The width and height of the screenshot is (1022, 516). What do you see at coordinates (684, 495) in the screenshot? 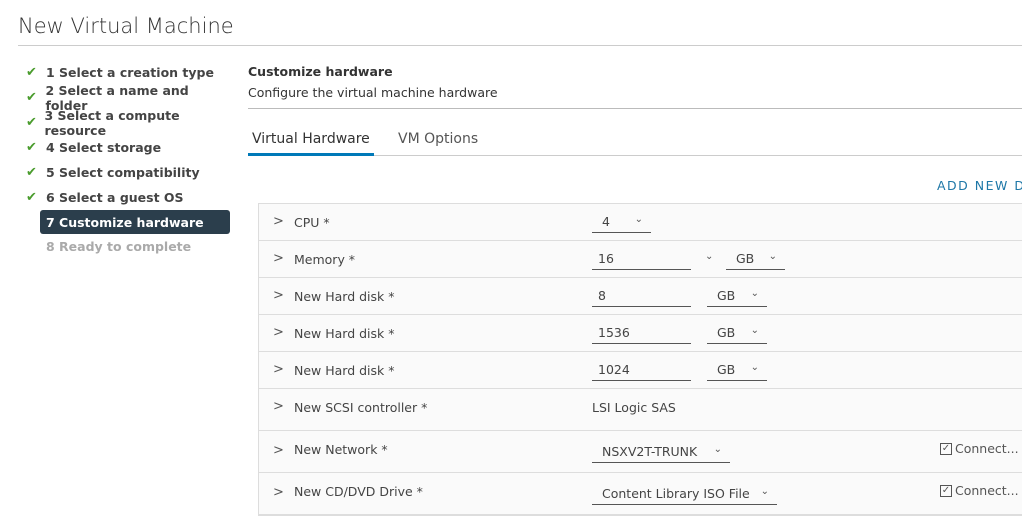
I see `cd-source-select: Content Library ISO File ⌄` at bounding box center [684, 495].